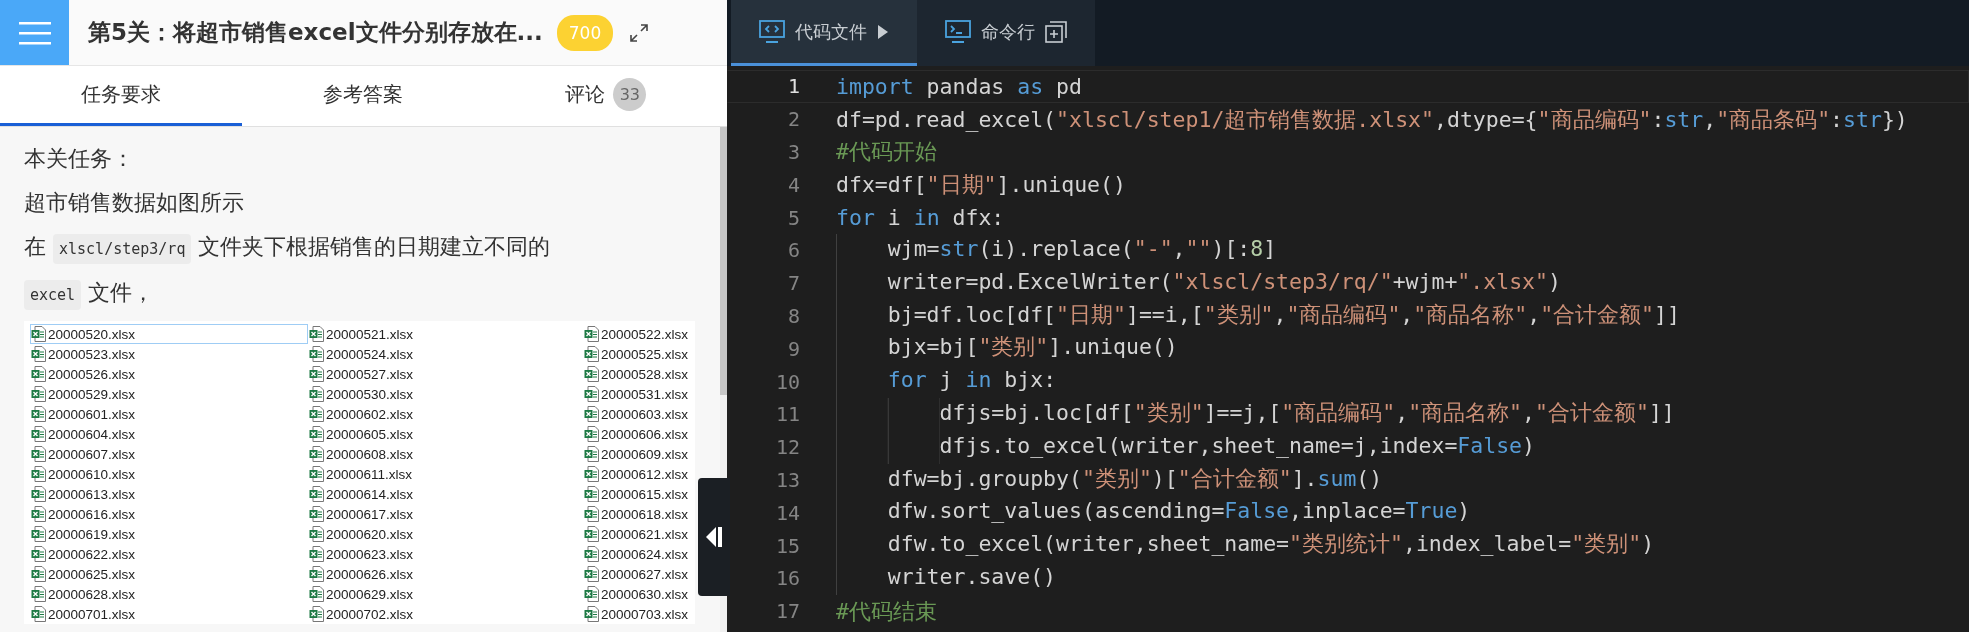 The image size is (1969, 632). I want to click on collapse-icon, so click(714, 537).